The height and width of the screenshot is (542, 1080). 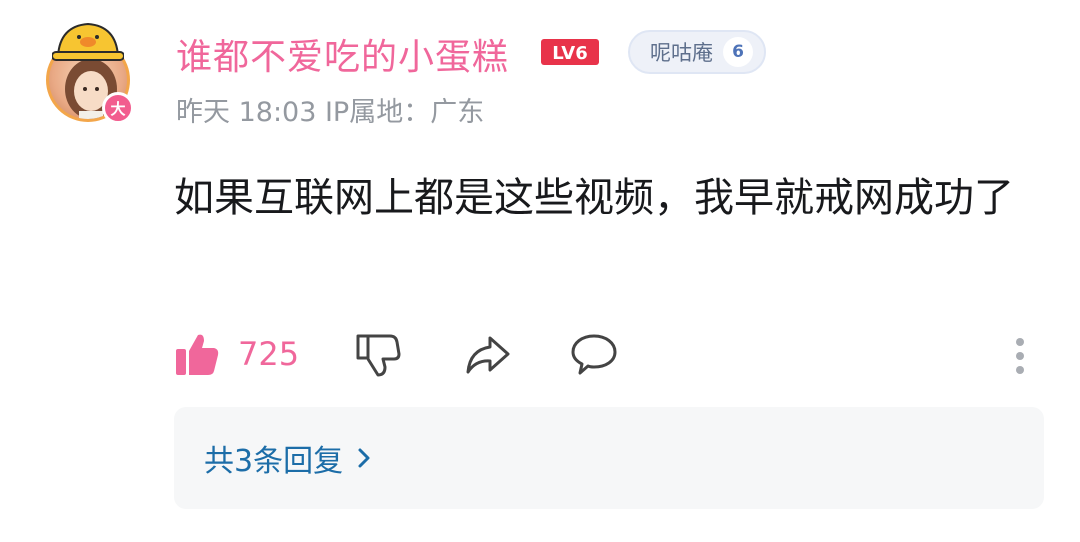 I want to click on speech-bubble-icon, so click(x=594, y=354).